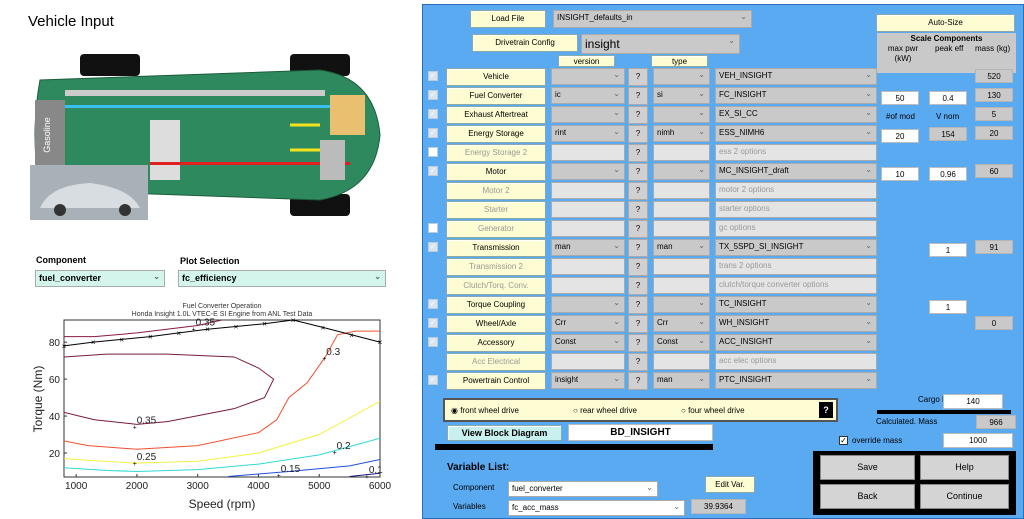 The width and height of the screenshot is (1024, 519). I want to click on checkbox-motor: ✓, so click(433, 171).